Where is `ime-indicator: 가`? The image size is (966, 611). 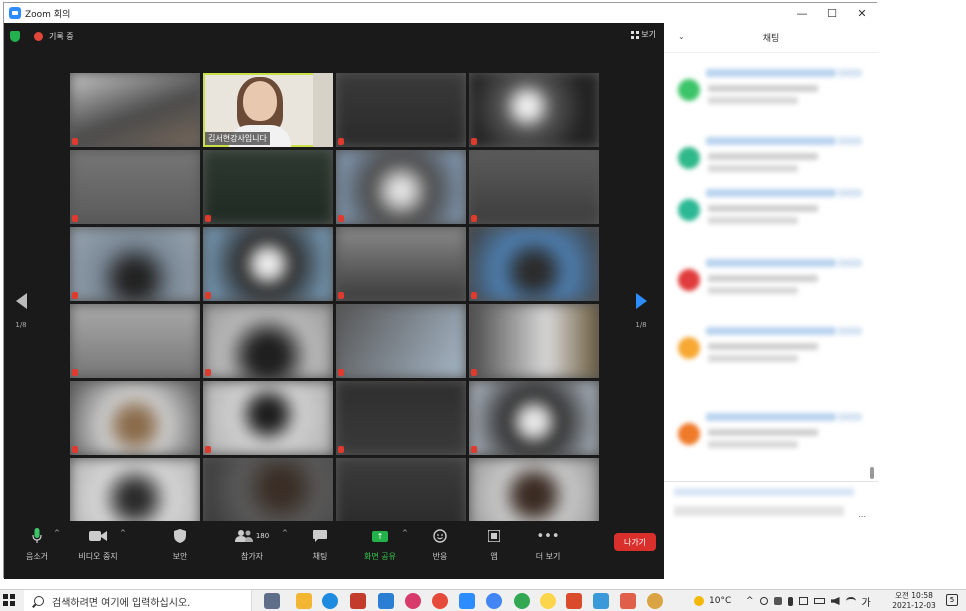 ime-indicator: 가 is located at coordinates (866, 601).